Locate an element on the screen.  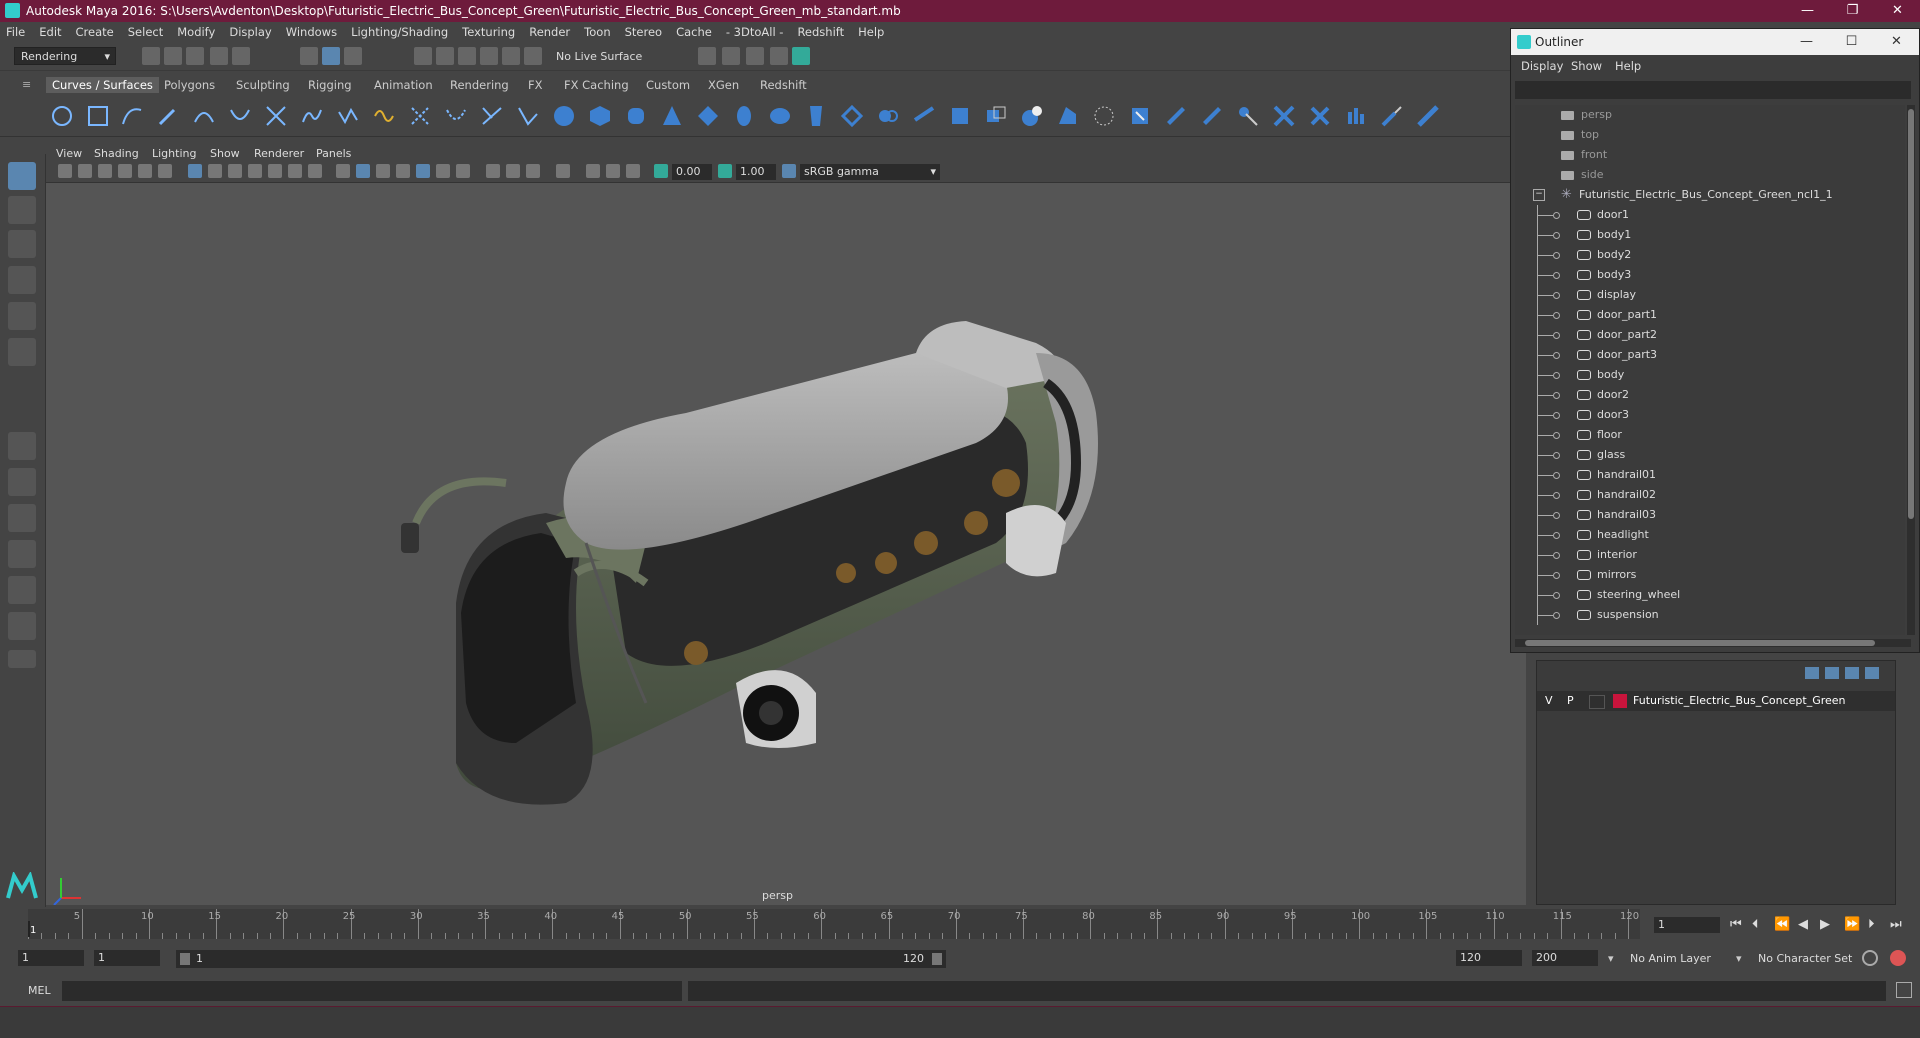
mode-dropdown: Rendering ▾ is located at coordinates (65, 56).